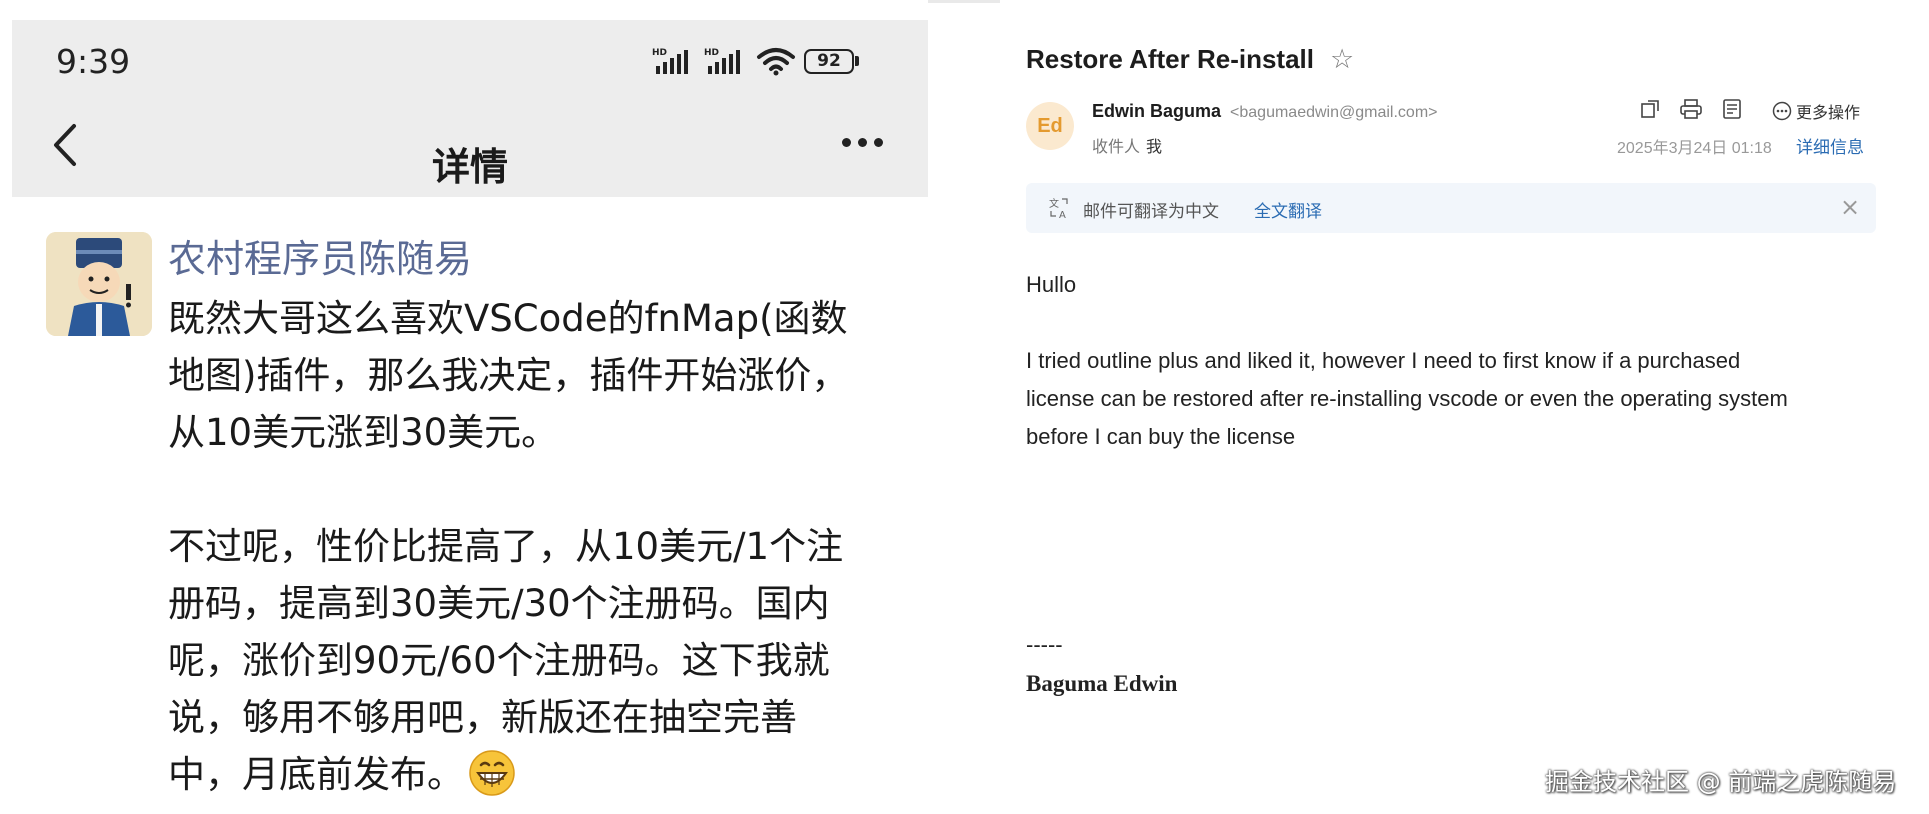  I want to click on email-body-line: before I can buy the license, so click(1161, 436).